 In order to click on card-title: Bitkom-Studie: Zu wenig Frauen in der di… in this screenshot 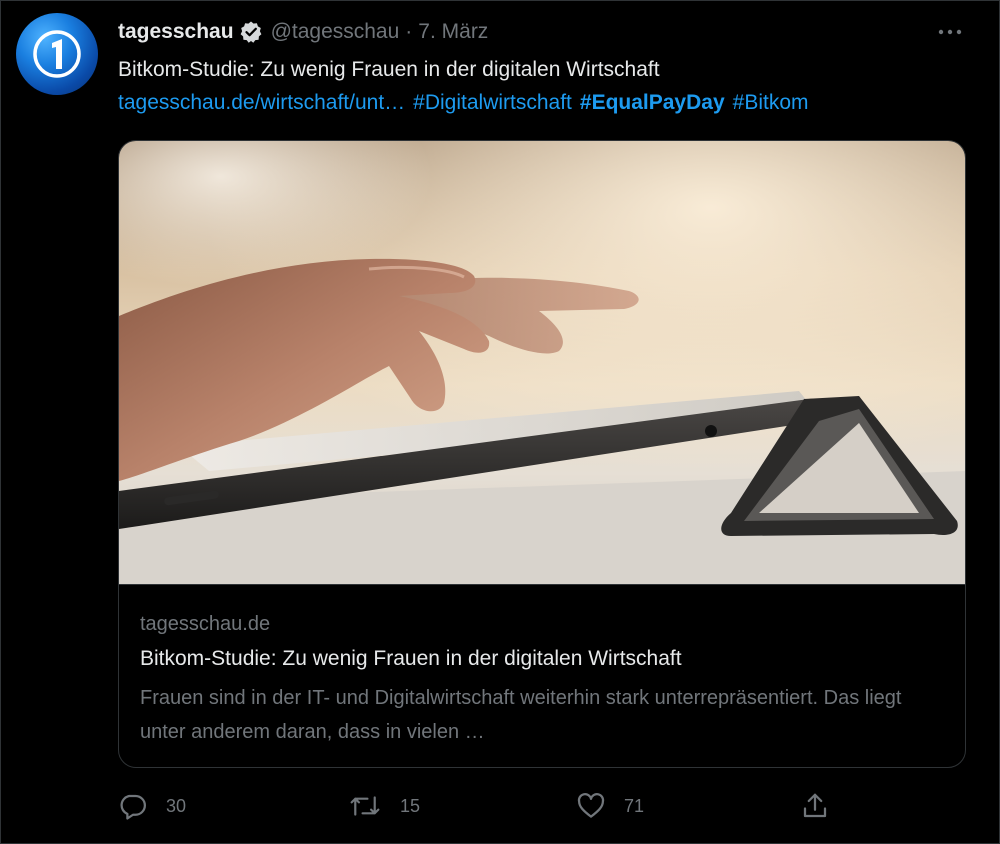, I will do `click(411, 658)`.